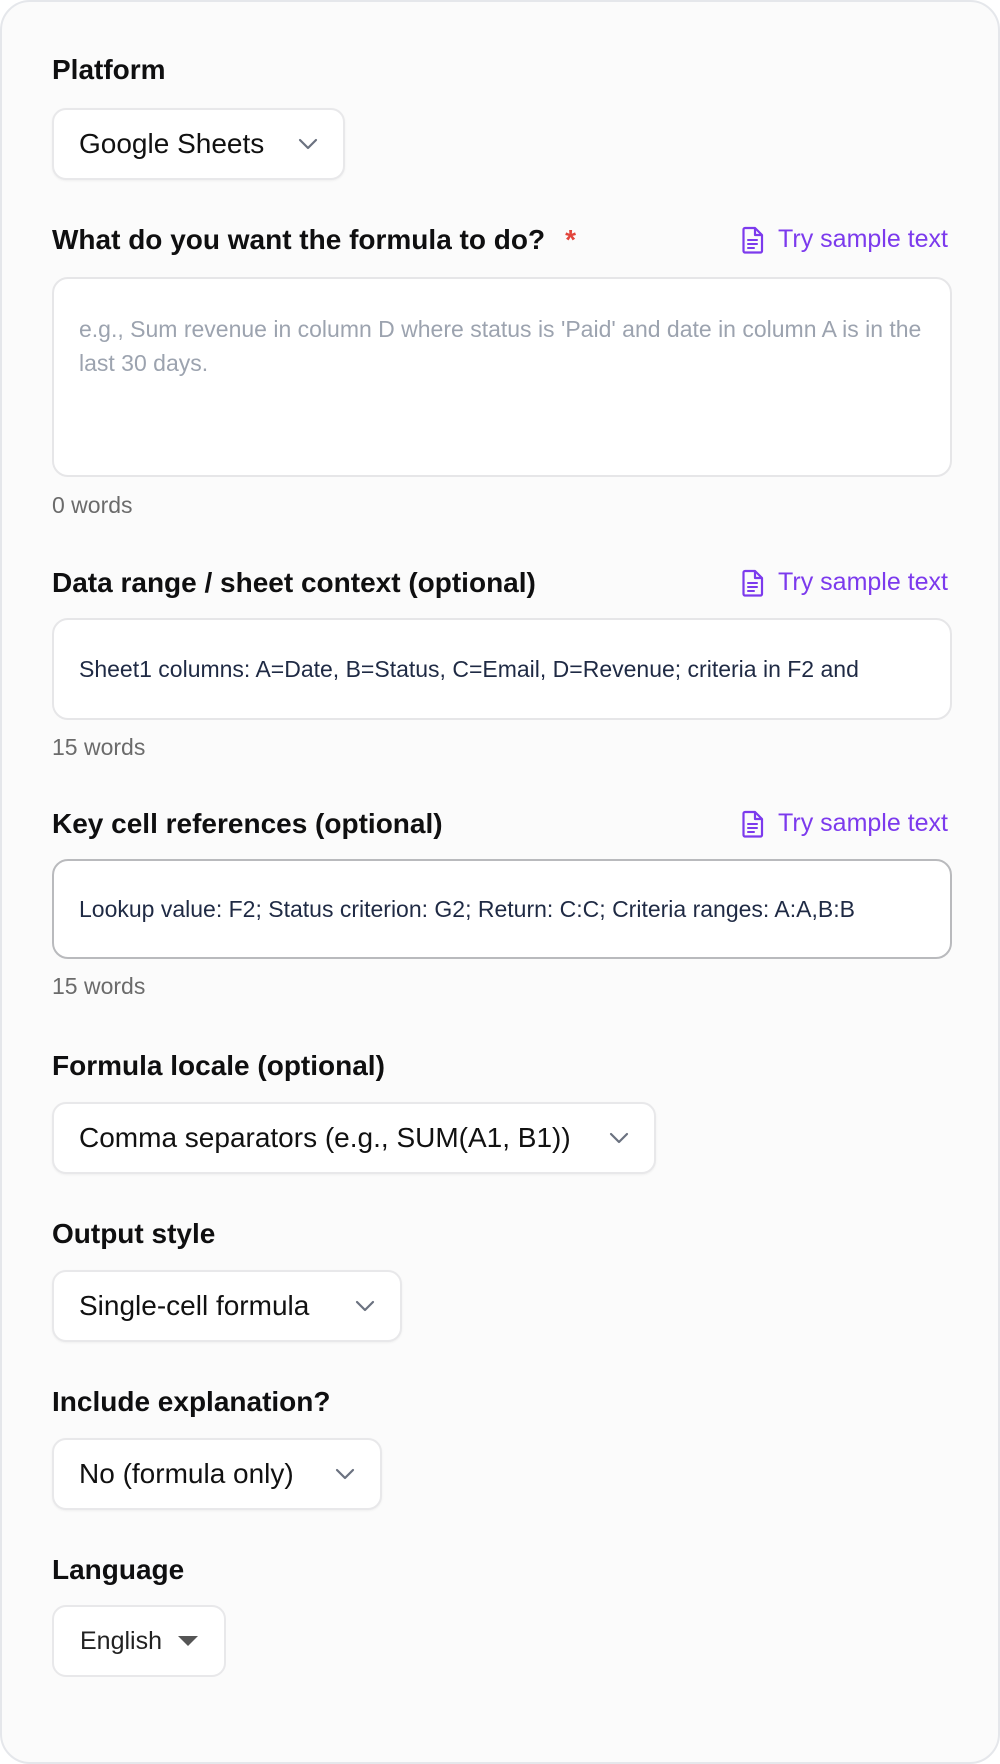 The width and height of the screenshot is (1000, 1764). Describe the element at coordinates (863, 582) in the screenshot. I see `context-sample-link-text: Try sample text` at that location.